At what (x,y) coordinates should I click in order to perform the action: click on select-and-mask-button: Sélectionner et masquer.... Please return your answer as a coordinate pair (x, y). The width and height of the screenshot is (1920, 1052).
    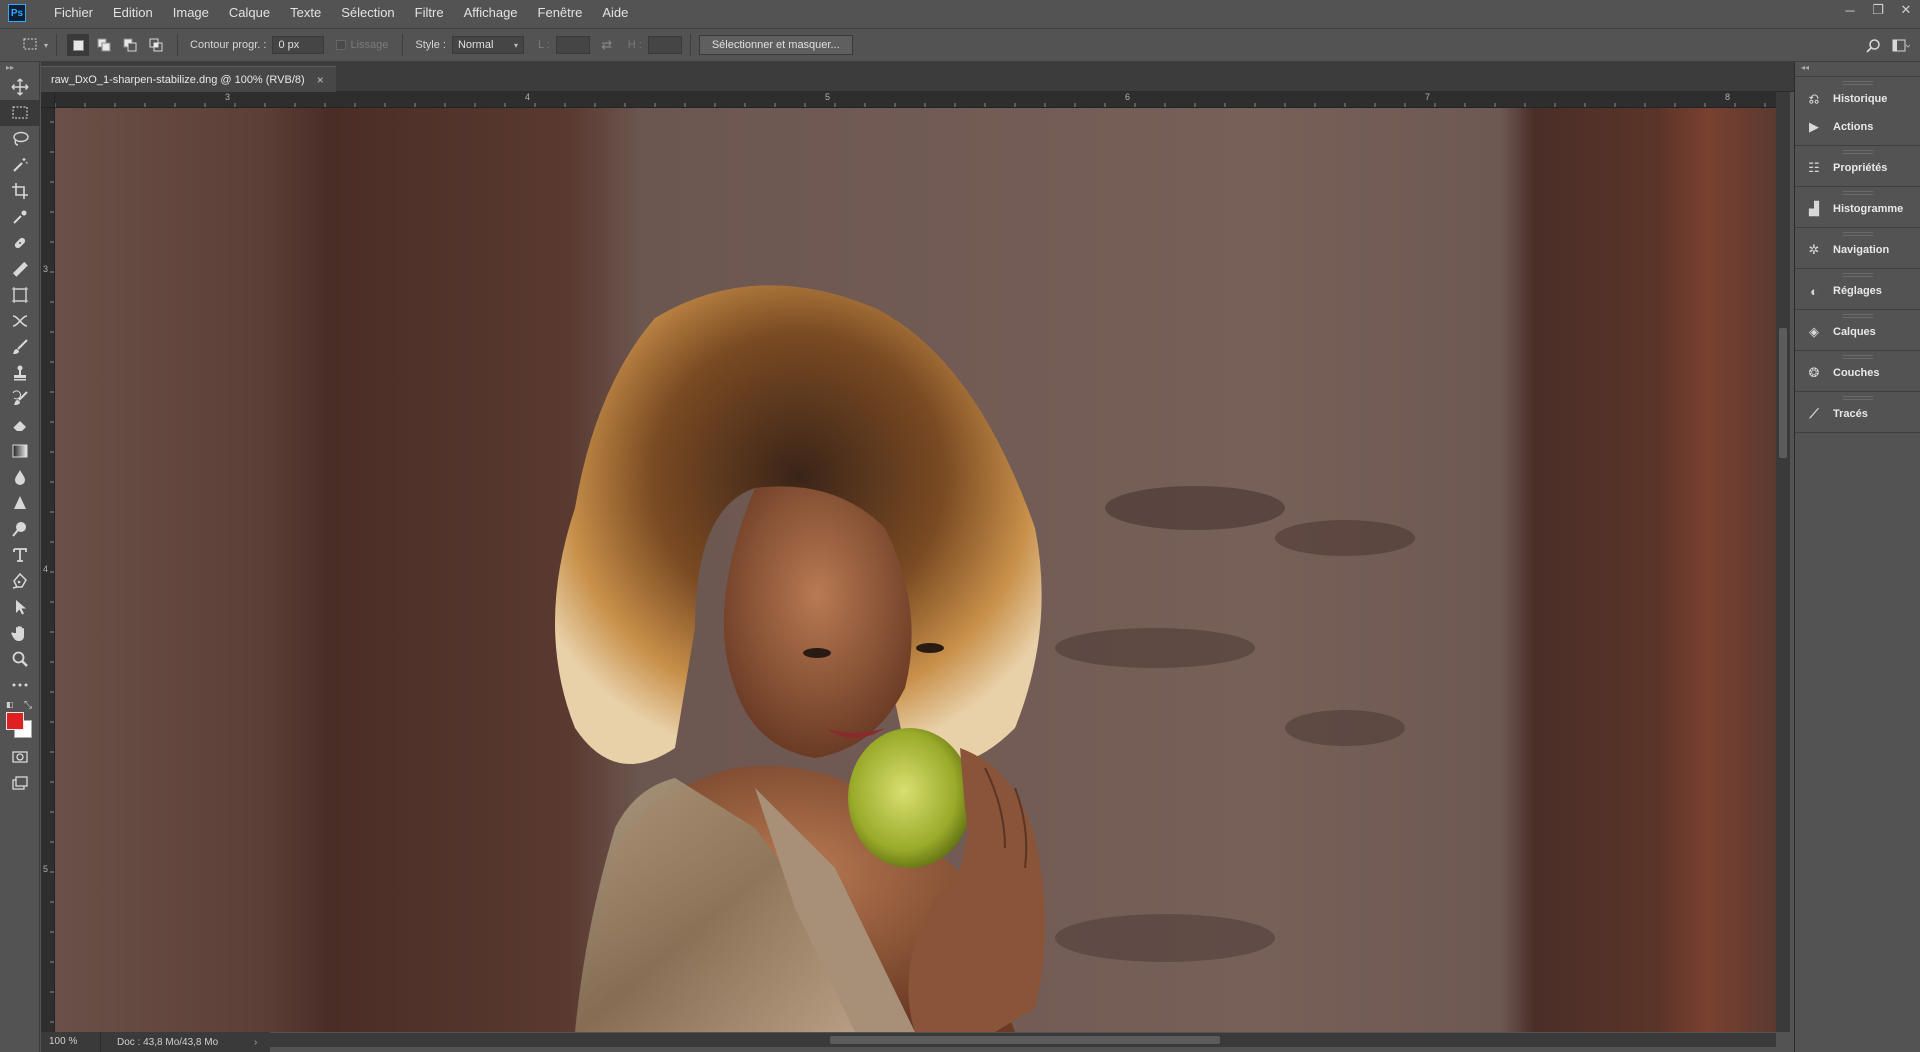
    Looking at the image, I should click on (775, 45).